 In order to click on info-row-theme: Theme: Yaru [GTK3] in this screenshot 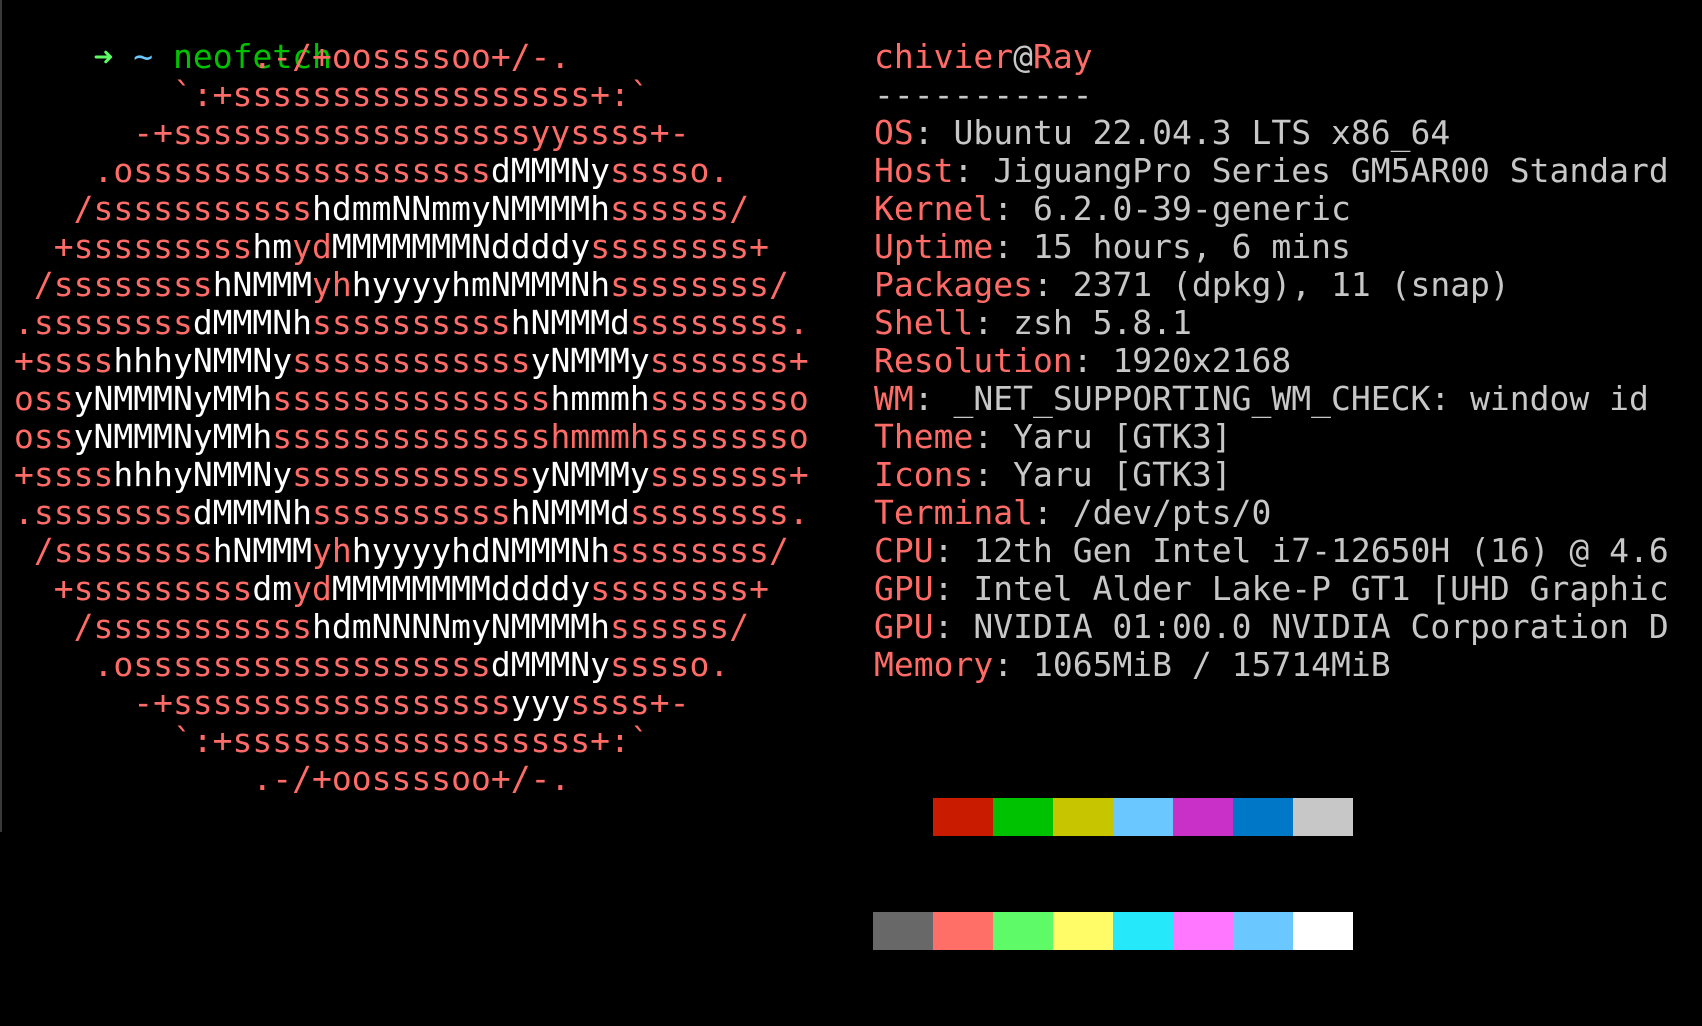, I will do `click(1053, 437)`.